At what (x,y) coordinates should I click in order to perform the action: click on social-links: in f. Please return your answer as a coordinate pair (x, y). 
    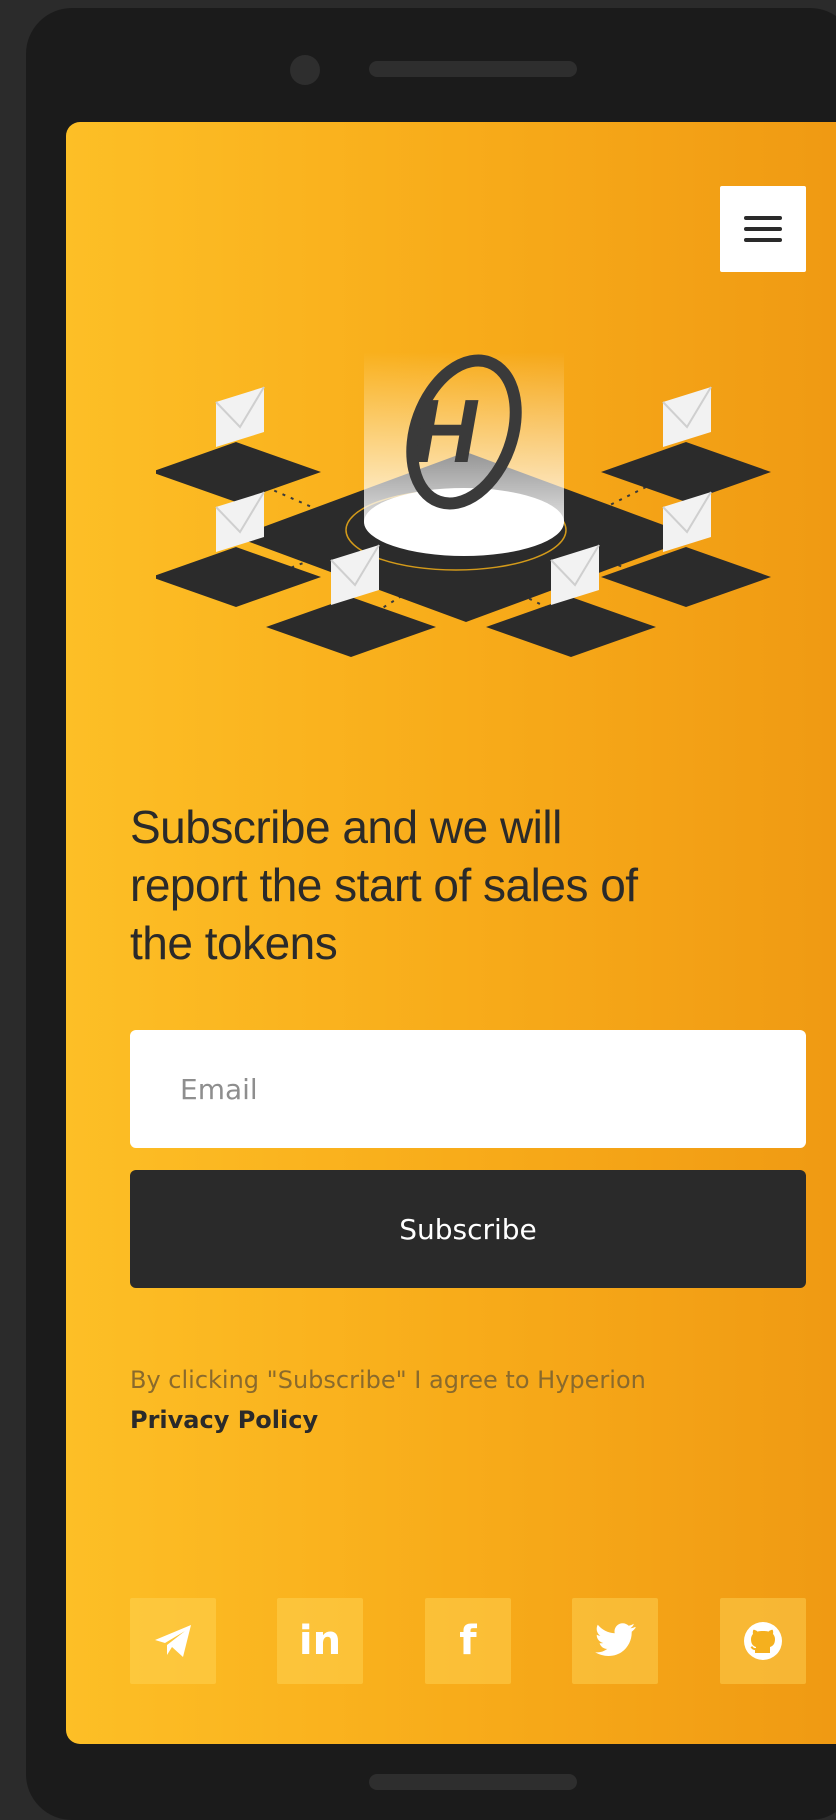
    Looking at the image, I should click on (468, 1641).